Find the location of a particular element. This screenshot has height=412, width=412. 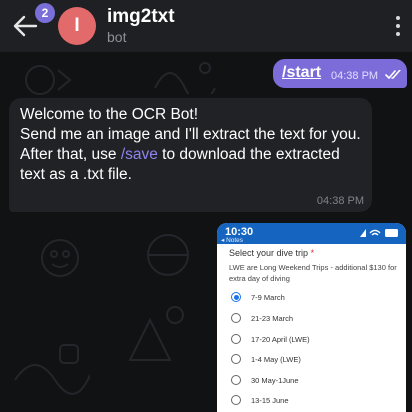

option-label: 1-4 May (LWE) is located at coordinates (276, 359).